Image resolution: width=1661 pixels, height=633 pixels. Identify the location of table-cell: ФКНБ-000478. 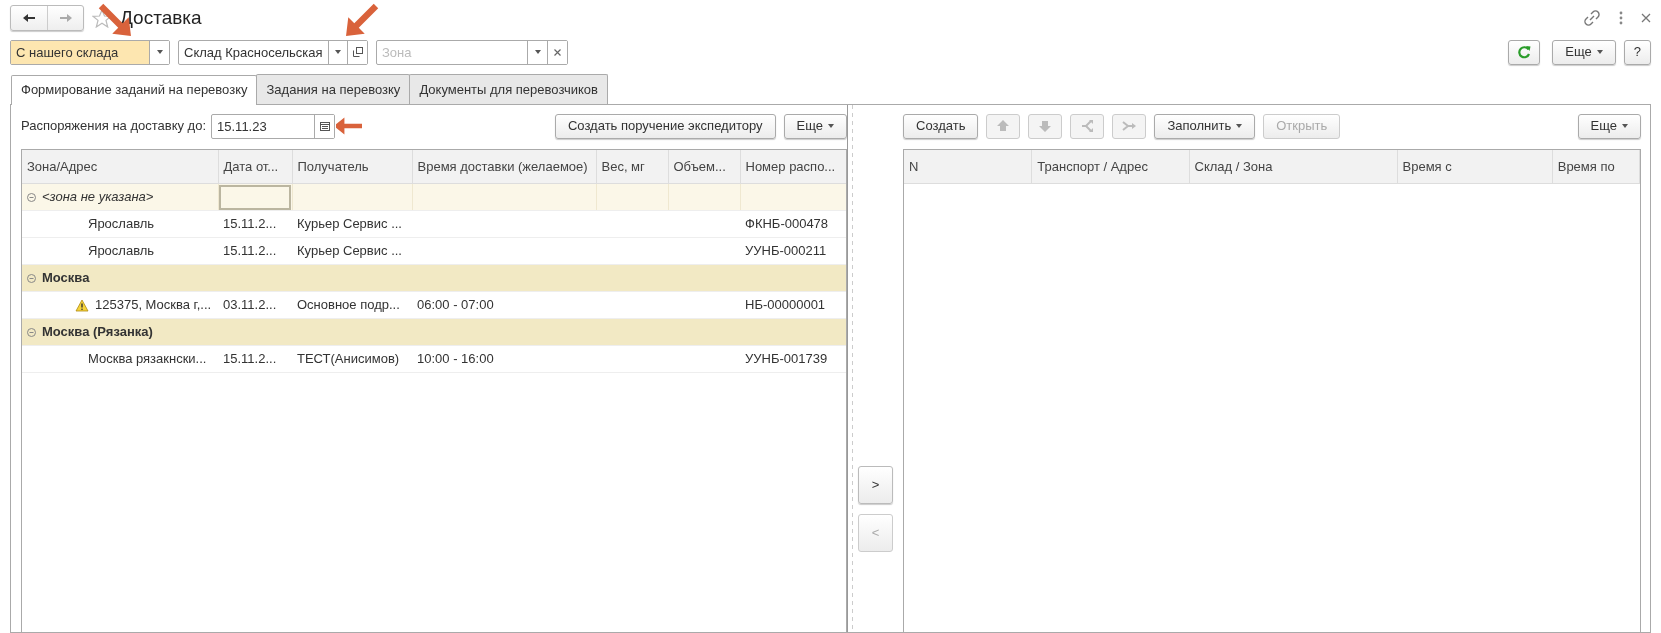
(787, 224).